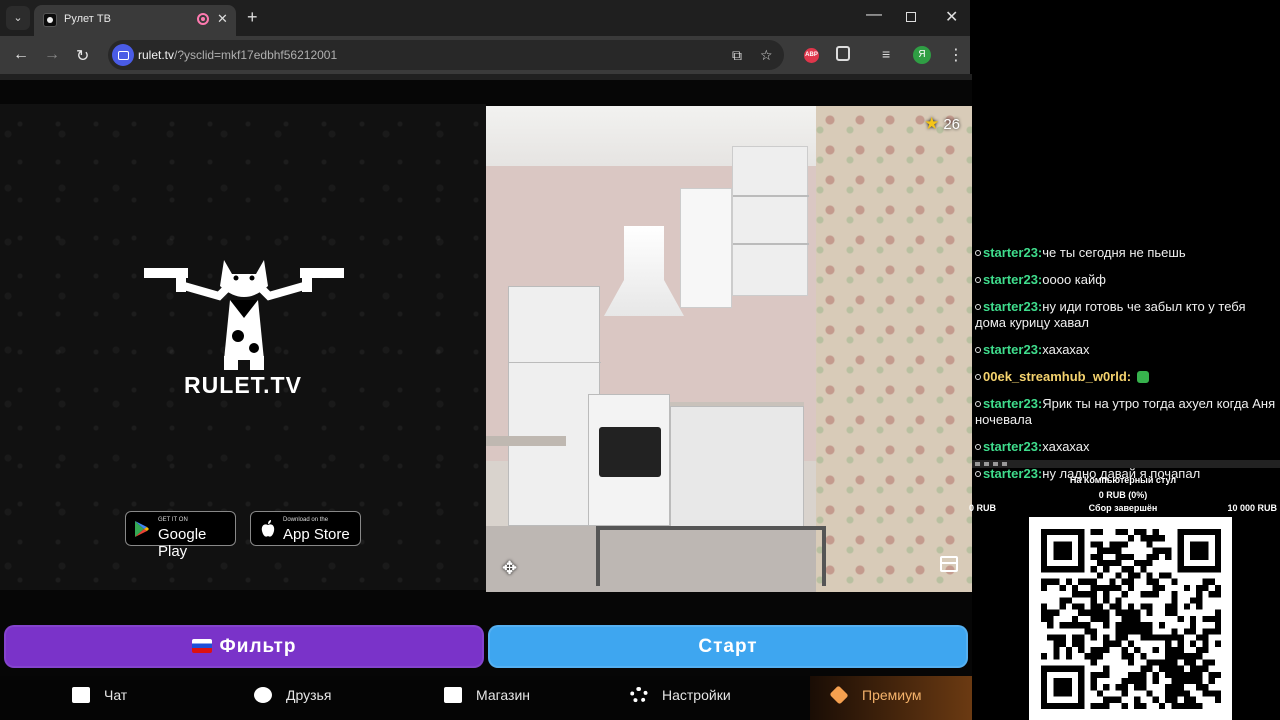  Describe the element at coordinates (911, 17) in the screenshot. I see `window-maximize-button` at that location.